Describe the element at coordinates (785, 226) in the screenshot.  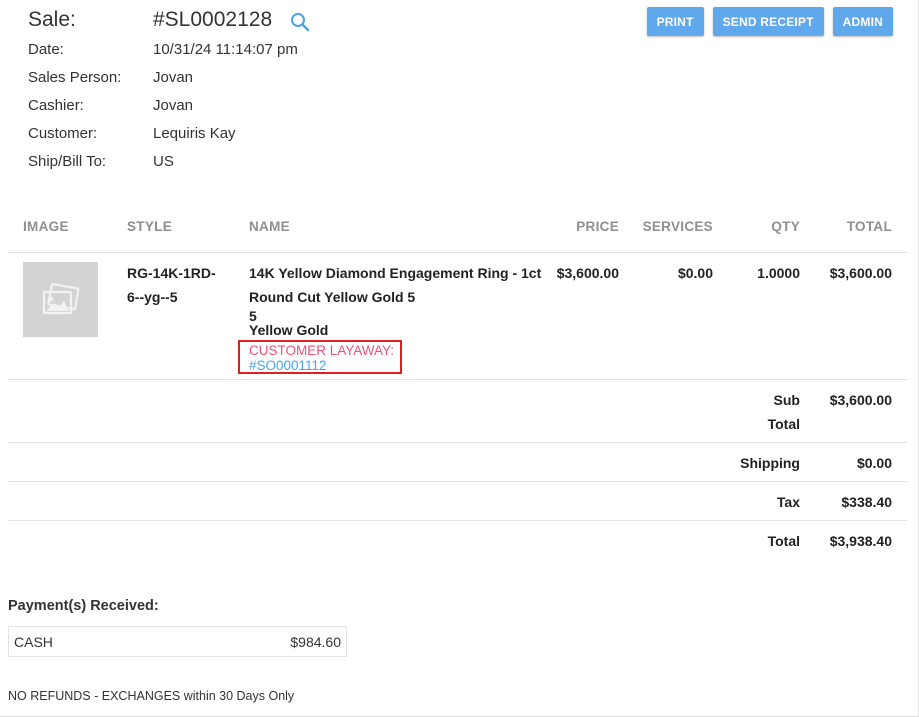
I see `col-header-qty: QTY` at that location.